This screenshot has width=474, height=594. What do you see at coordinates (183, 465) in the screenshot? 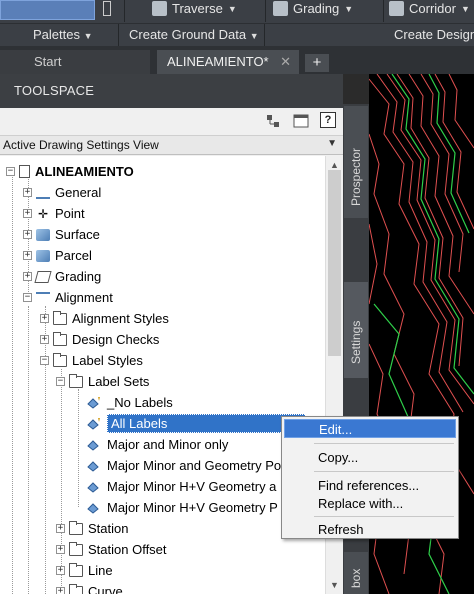
I see `tree-node-major-minor-geometry: Major Minor and Geometry Po` at bounding box center [183, 465].